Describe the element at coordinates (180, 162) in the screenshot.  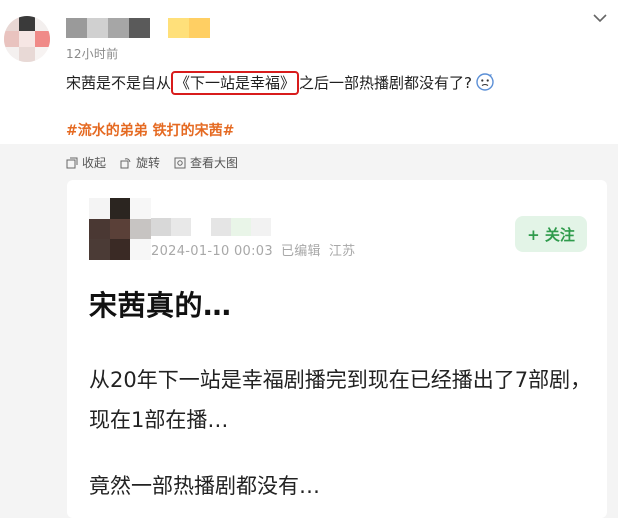
I see `magnify-icon` at that location.